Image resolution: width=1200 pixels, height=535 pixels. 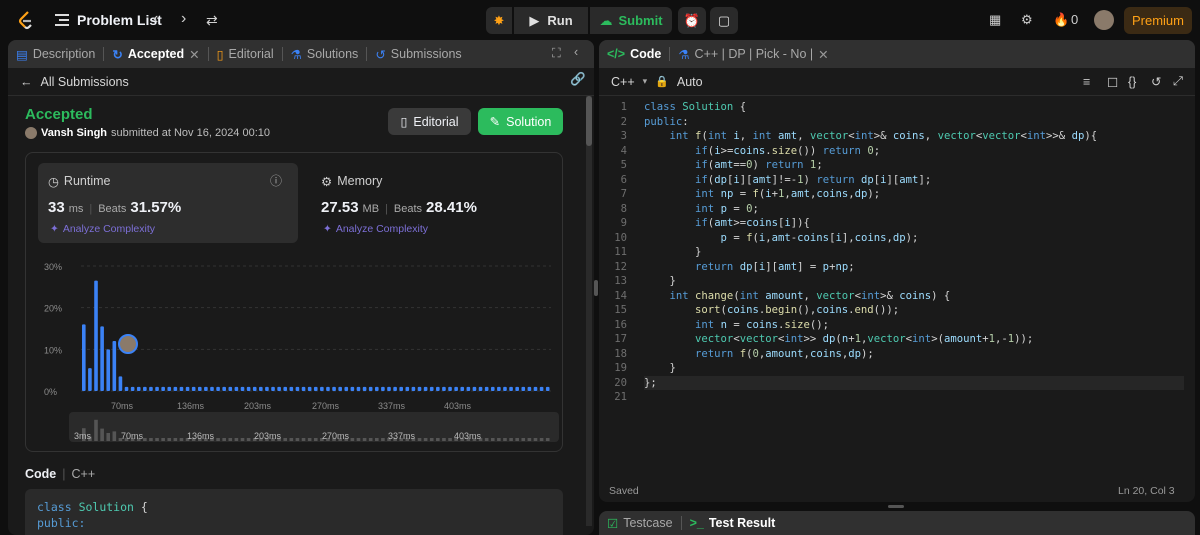 What do you see at coordinates (695, 107) in the screenshot?
I see `code-line: class Solution {` at bounding box center [695, 107].